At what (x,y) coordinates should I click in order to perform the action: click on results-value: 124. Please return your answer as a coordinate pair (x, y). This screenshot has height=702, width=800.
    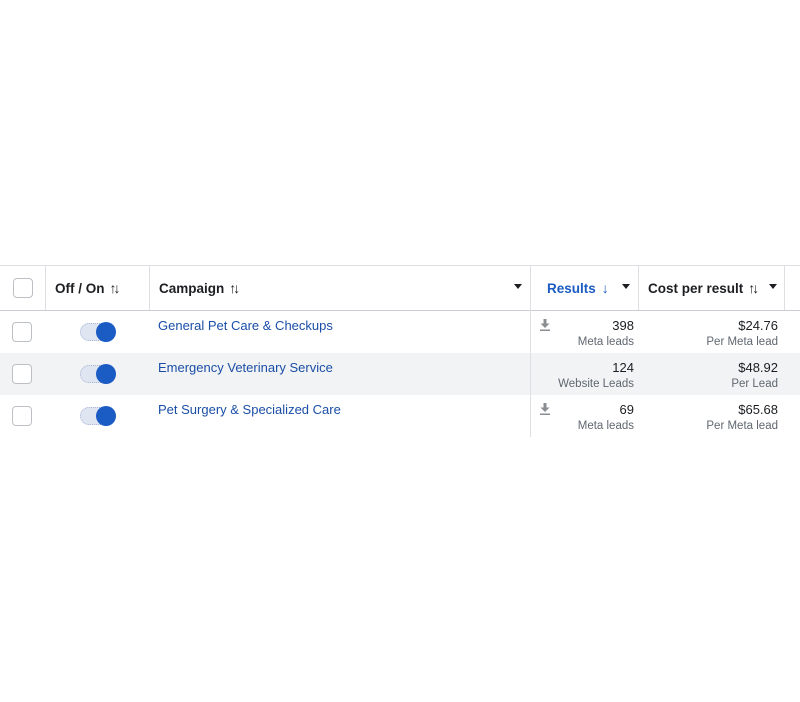
    Looking at the image, I should click on (623, 367).